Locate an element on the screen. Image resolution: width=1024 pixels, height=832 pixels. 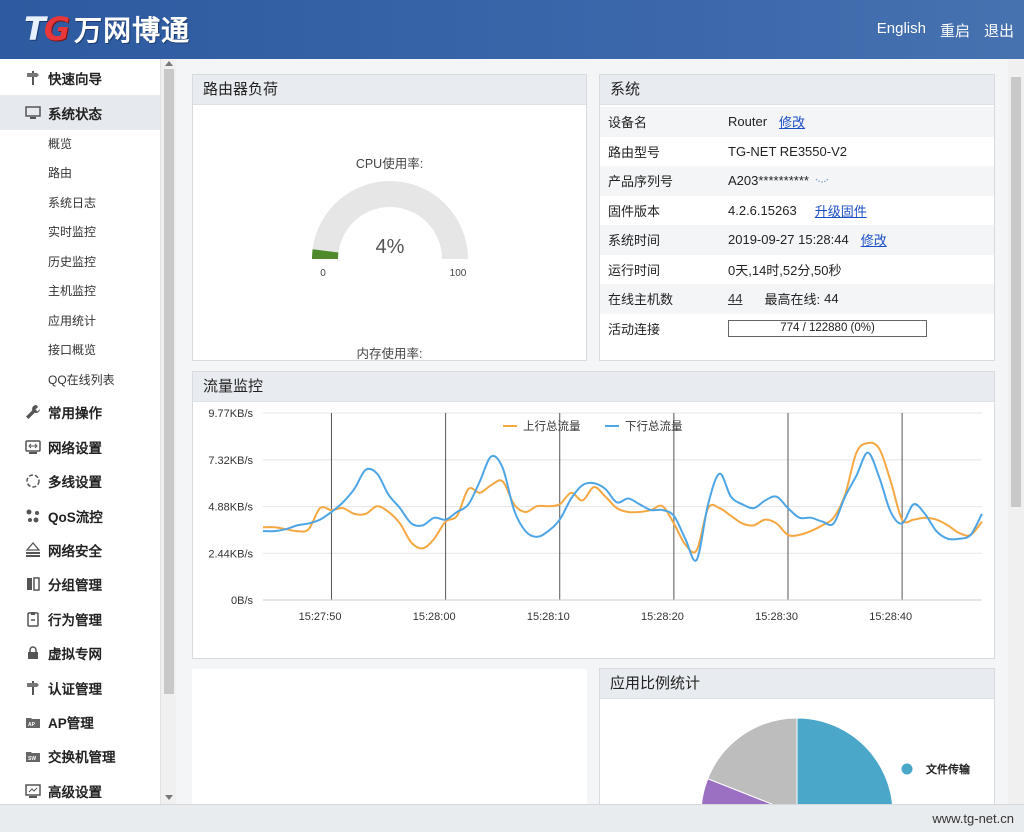
firewall-icon is located at coordinates (33, 550).